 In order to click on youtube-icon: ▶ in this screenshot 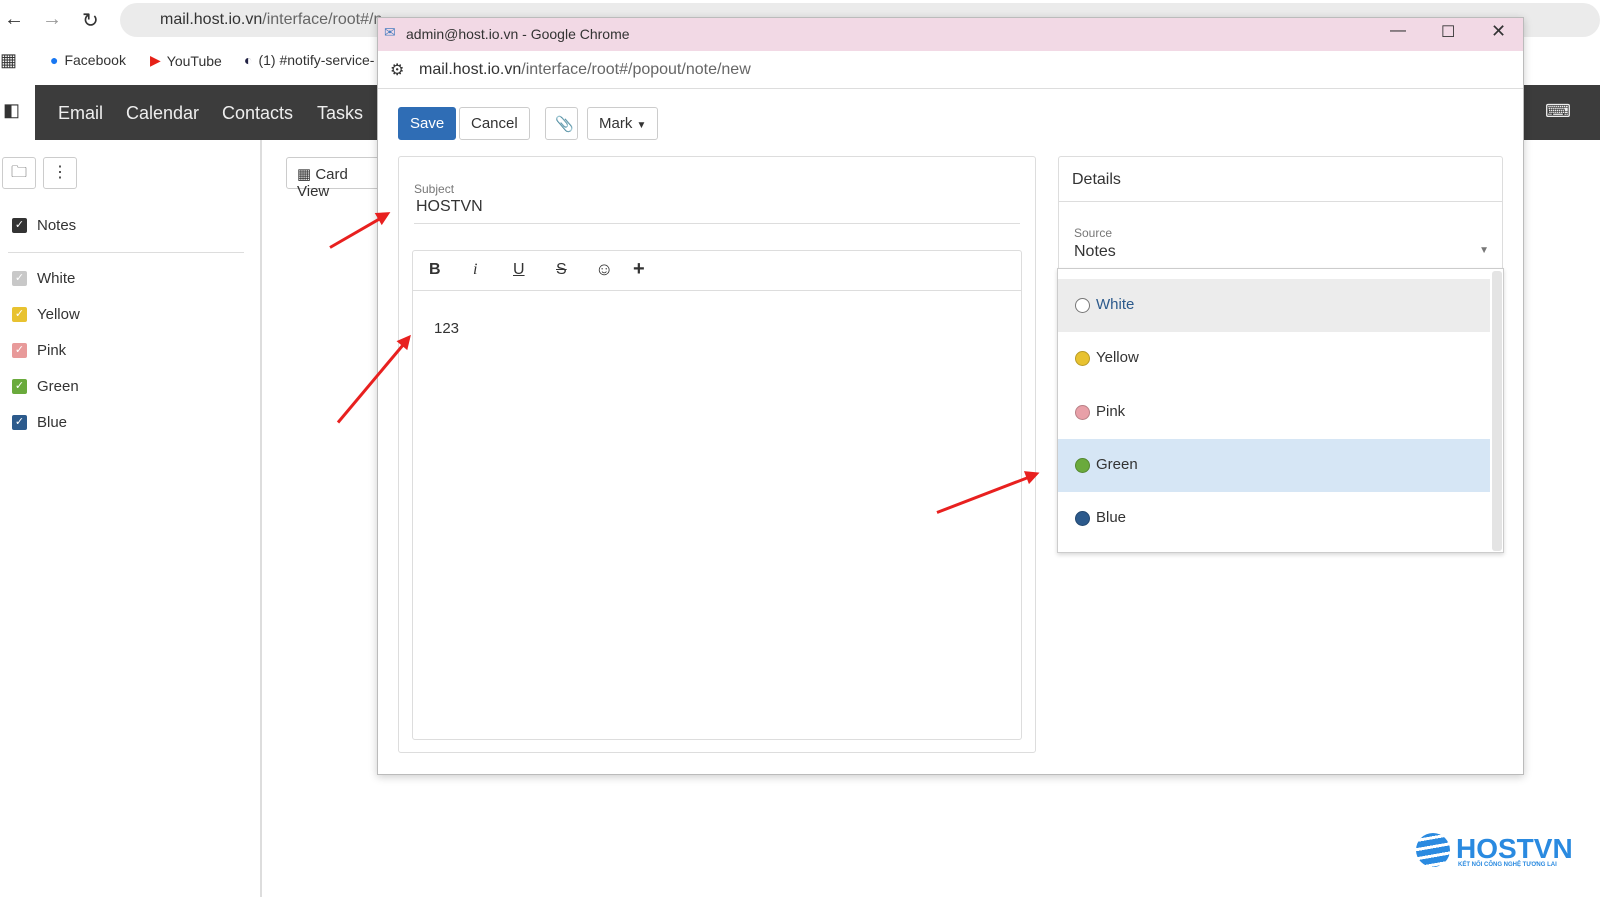, I will do `click(155, 60)`.